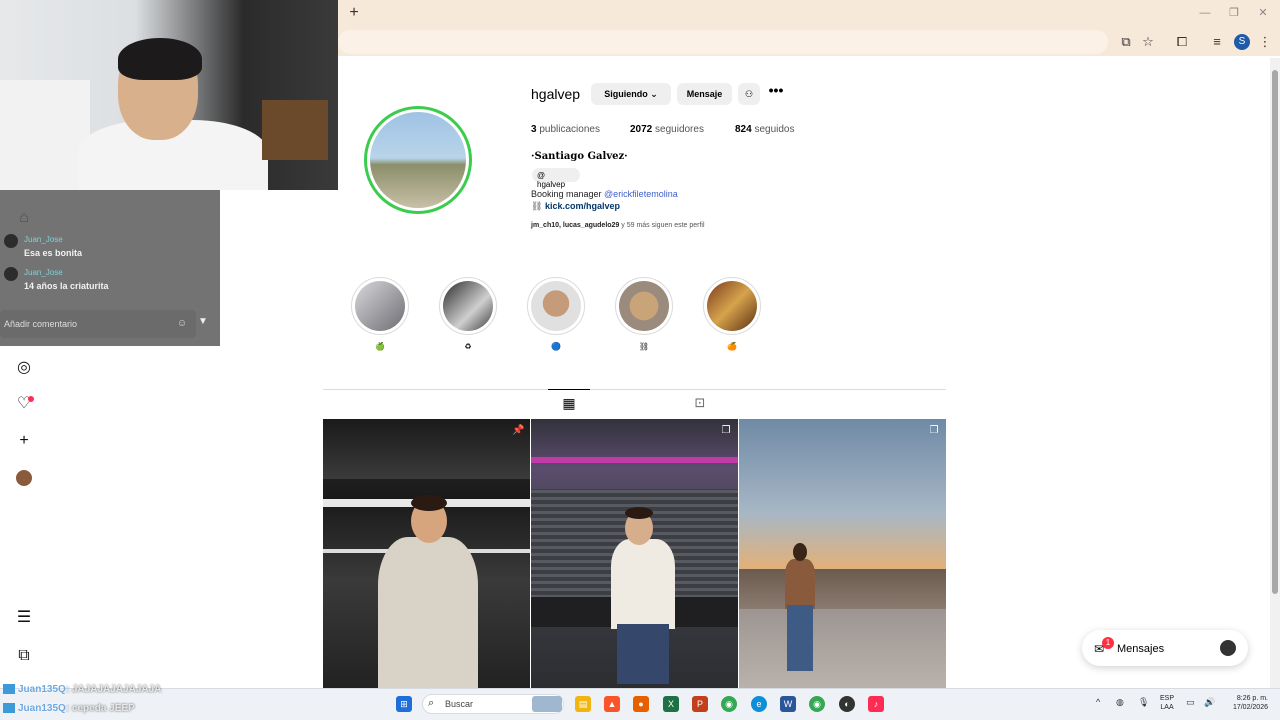 This screenshot has height=720, width=1280. What do you see at coordinates (537, 206) in the screenshot?
I see `link-icon: ⛓` at bounding box center [537, 206].